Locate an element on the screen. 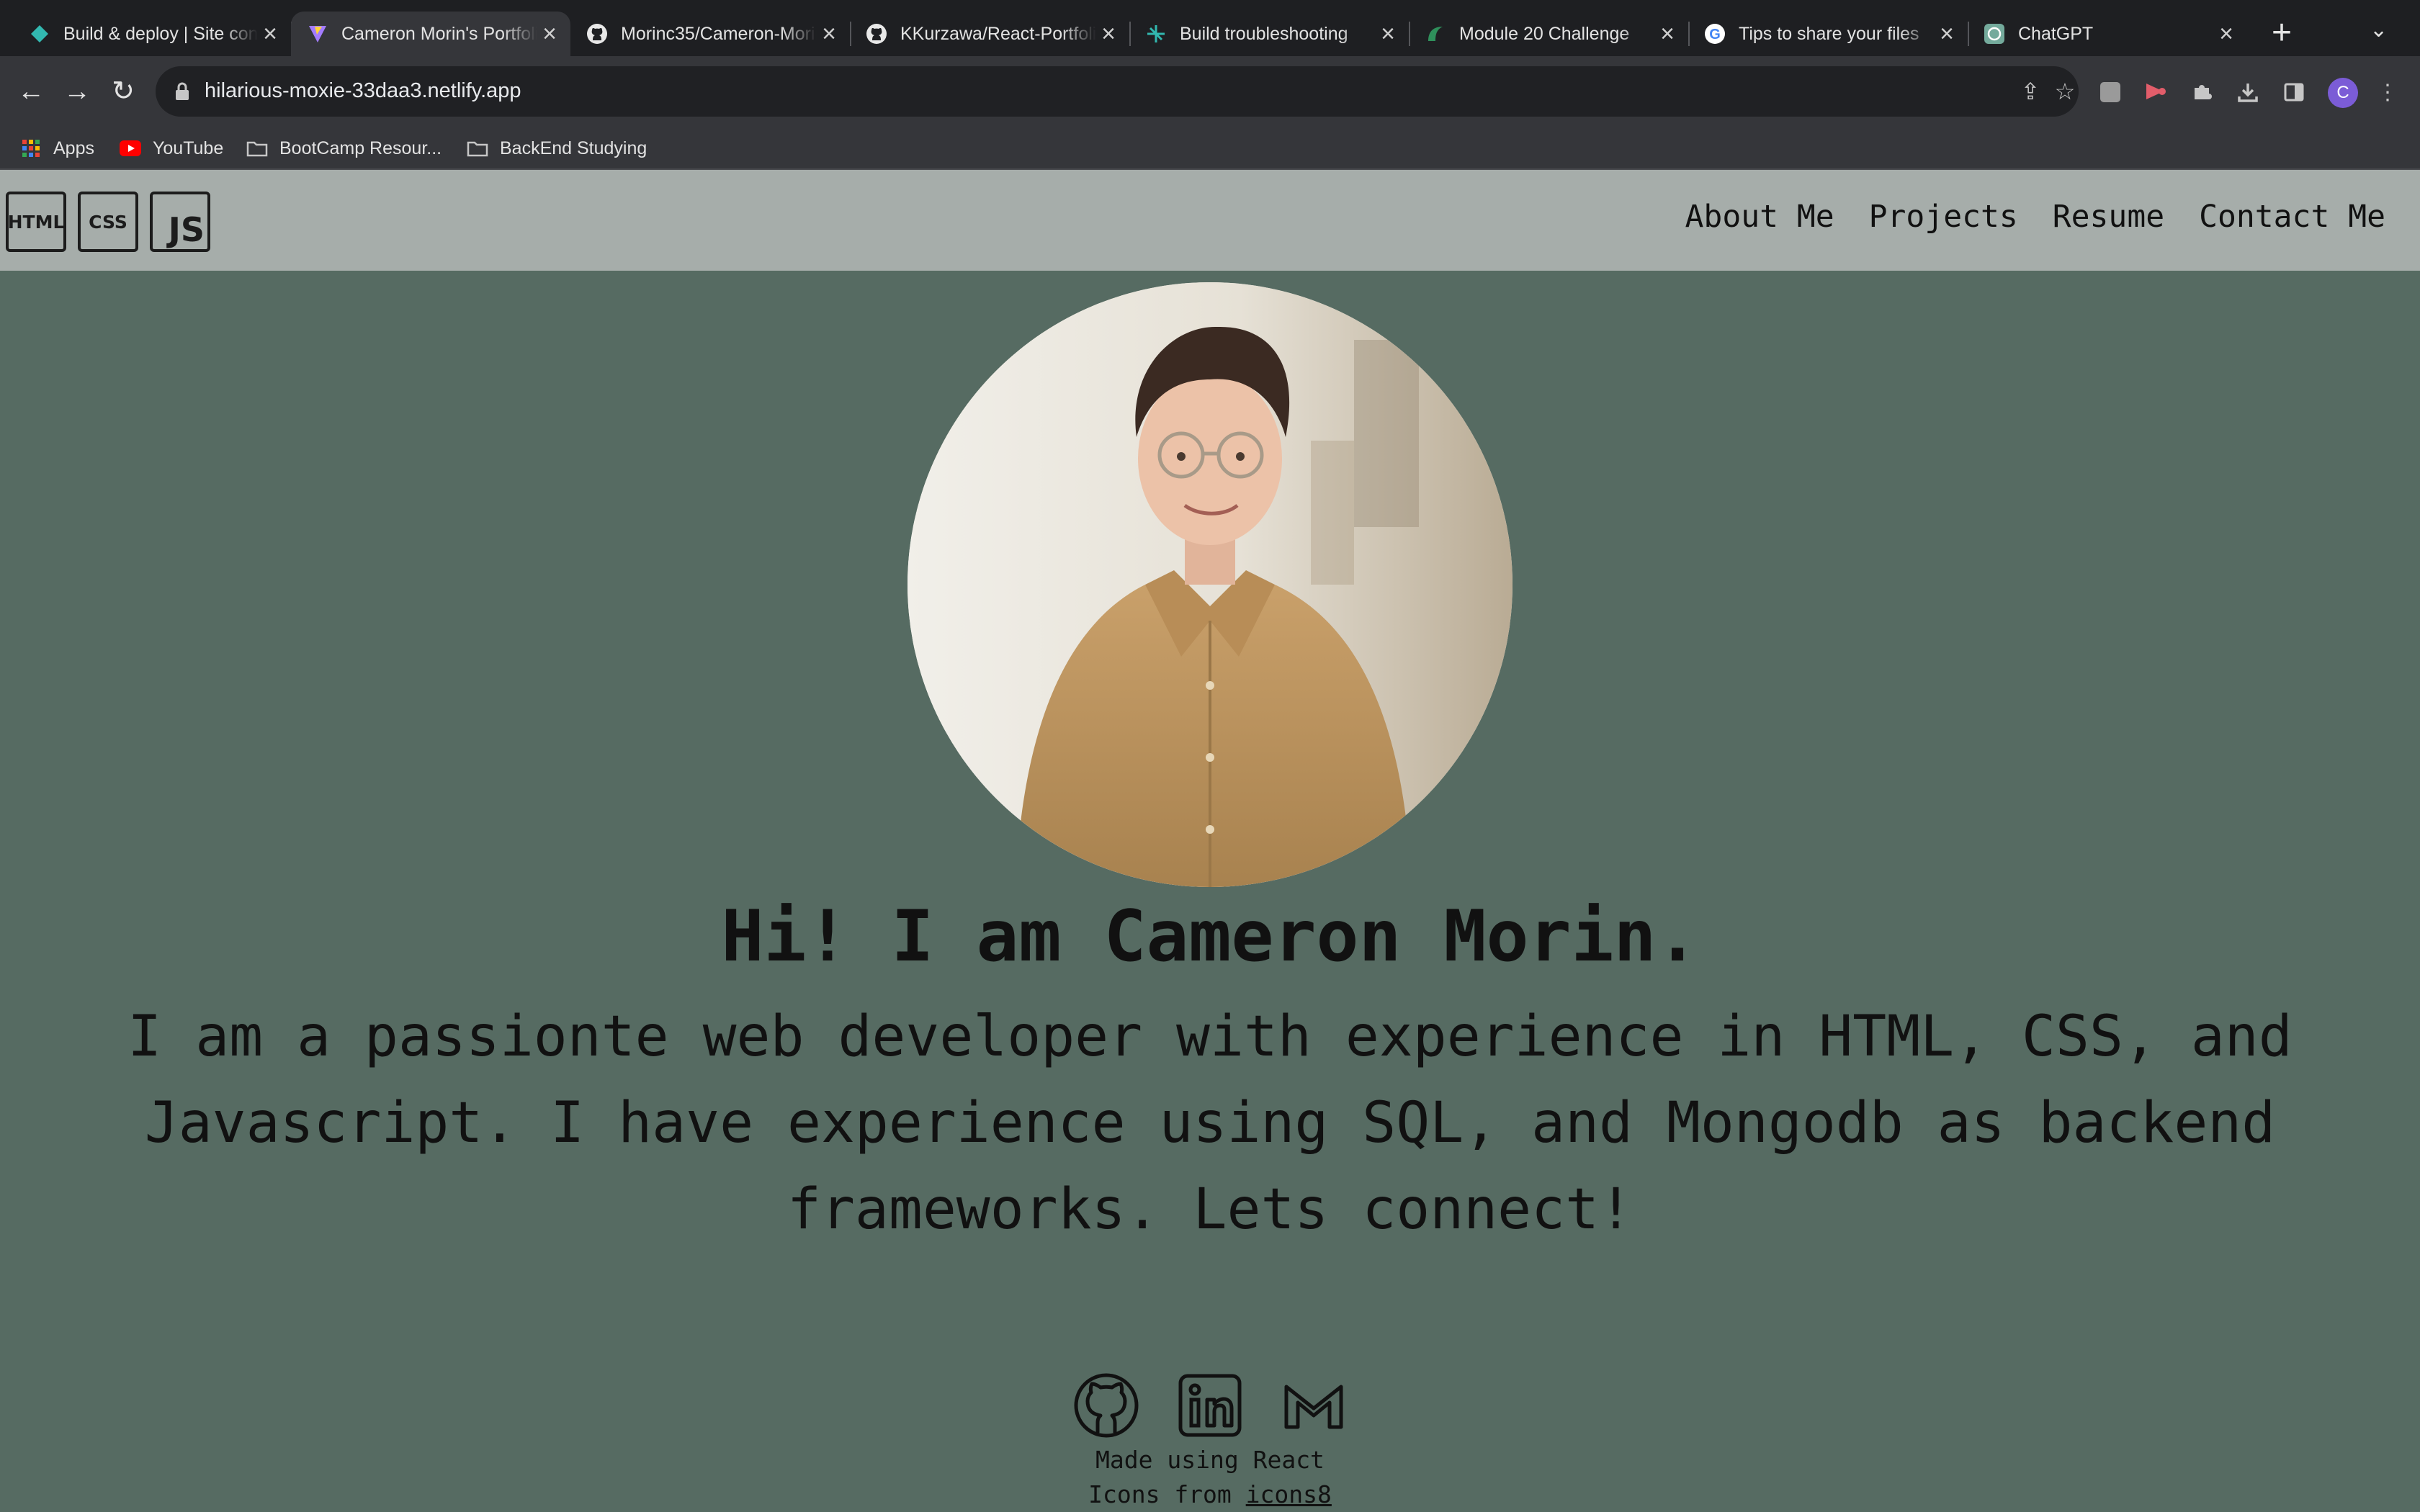  browser-tab: Module 20 Challenge × is located at coordinates (1550, 34).